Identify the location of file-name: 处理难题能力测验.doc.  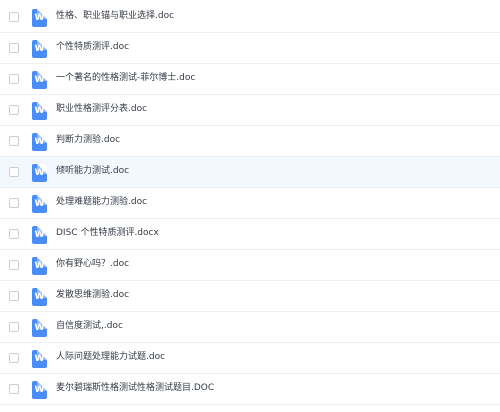
(101, 202).